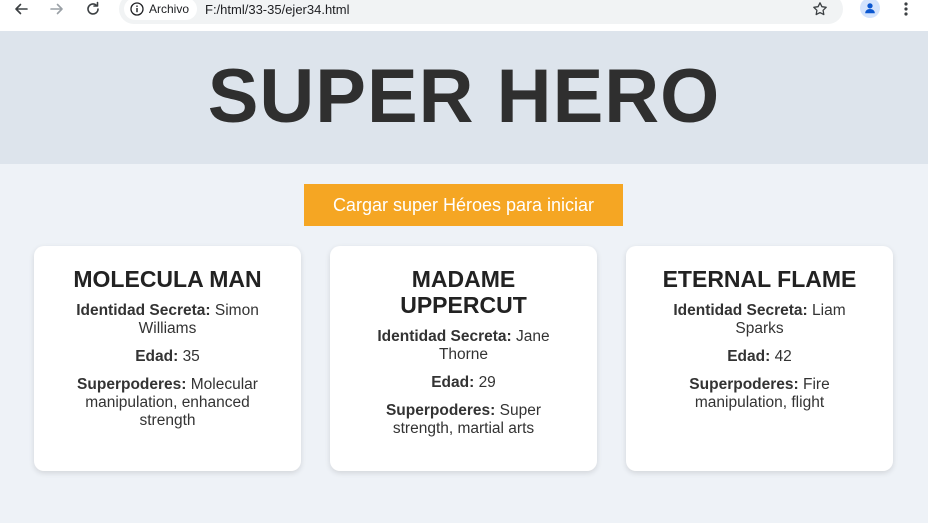 This screenshot has width=928, height=523. What do you see at coordinates (277, 9) in the screenshot?
I see `url-text: F:/html/33-35/ejer34.html` at bounding box center [277, 9].